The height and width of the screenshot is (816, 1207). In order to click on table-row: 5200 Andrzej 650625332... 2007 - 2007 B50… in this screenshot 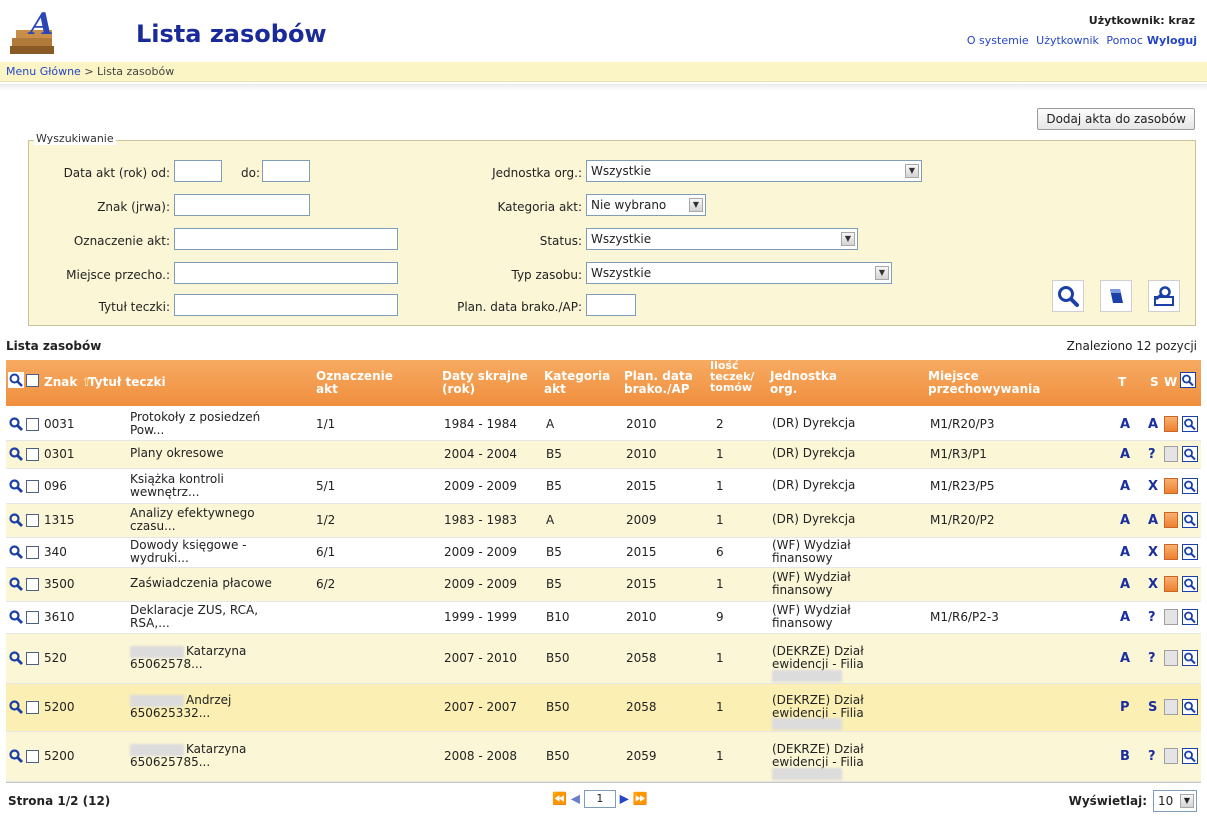, I will do `click(603, 708)`.